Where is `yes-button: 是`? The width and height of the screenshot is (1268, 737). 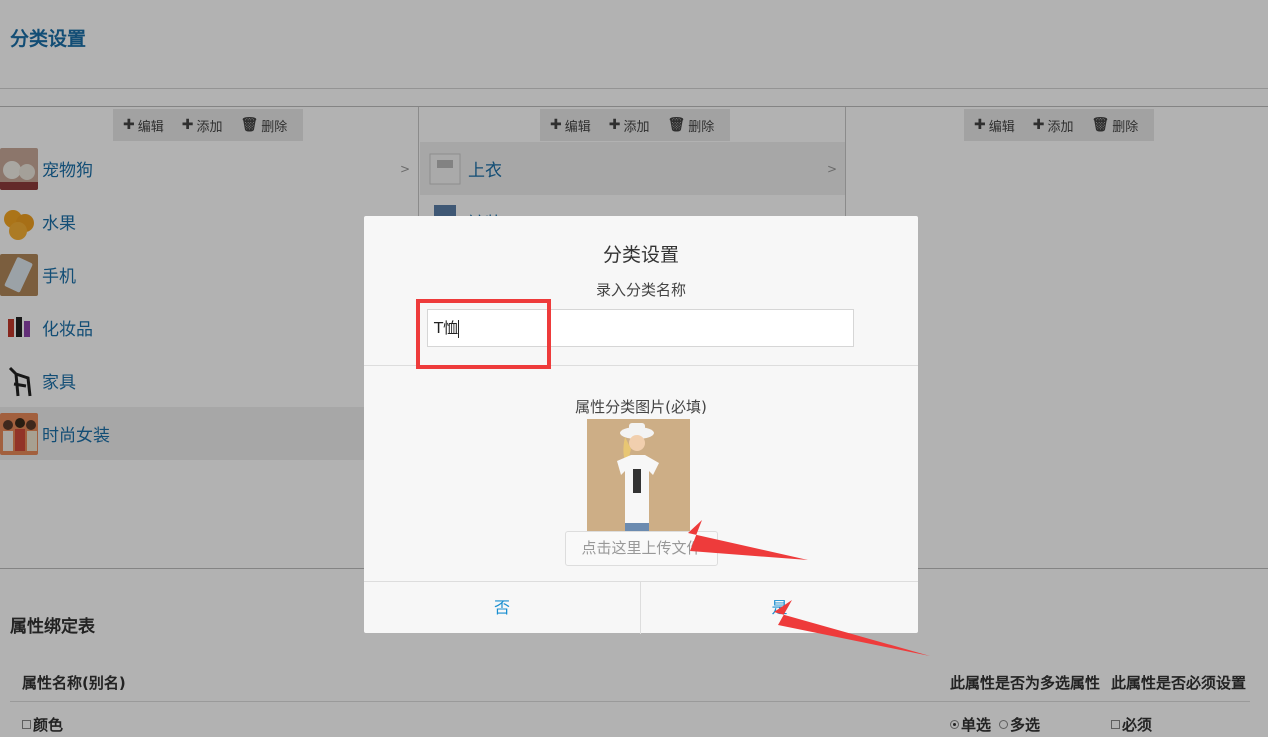
yes-button: 是 is located at coordinates (779, 608).